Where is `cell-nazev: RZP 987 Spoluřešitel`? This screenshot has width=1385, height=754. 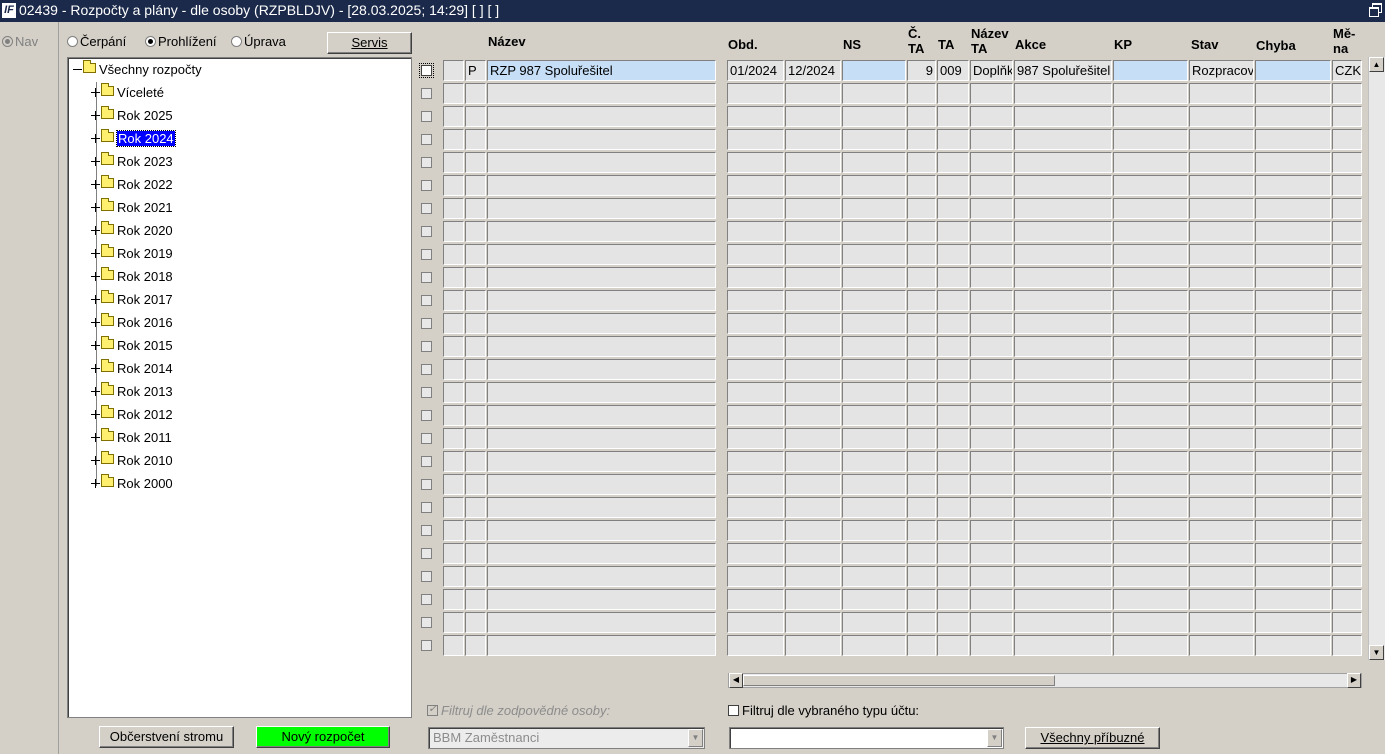 cell-nazev: RZP 987 Spoluřešitel is located at coordinates (601, 70).